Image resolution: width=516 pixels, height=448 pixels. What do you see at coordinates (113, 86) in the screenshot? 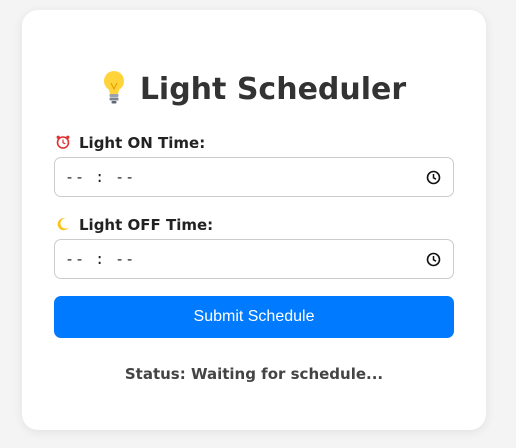
I see `lightbulb-icon` at bounding box center [113, 86].